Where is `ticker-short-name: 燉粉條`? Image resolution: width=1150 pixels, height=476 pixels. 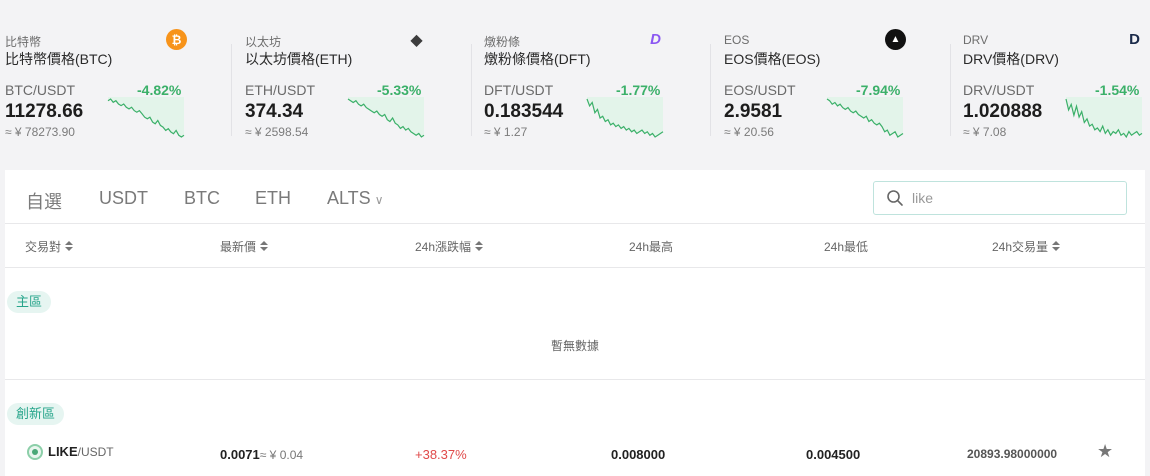 ticker-short-name: 燉粉條 is located at coordinates (502, 42).